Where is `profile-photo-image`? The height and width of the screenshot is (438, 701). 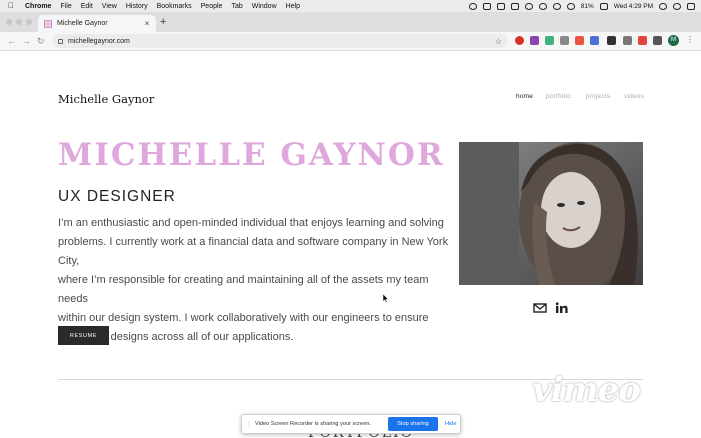 profile-photo-image is located at coordinates (551, 213).